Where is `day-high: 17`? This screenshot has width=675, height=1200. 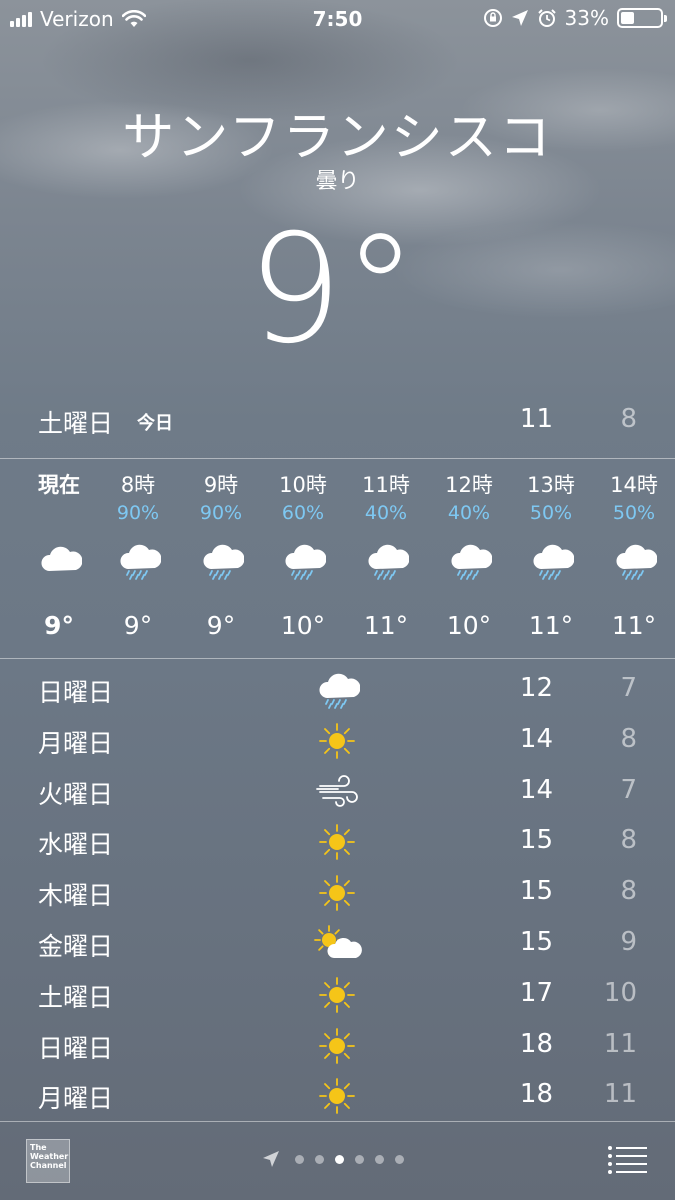 day-high: 17 is located at coordinates (536, 992).